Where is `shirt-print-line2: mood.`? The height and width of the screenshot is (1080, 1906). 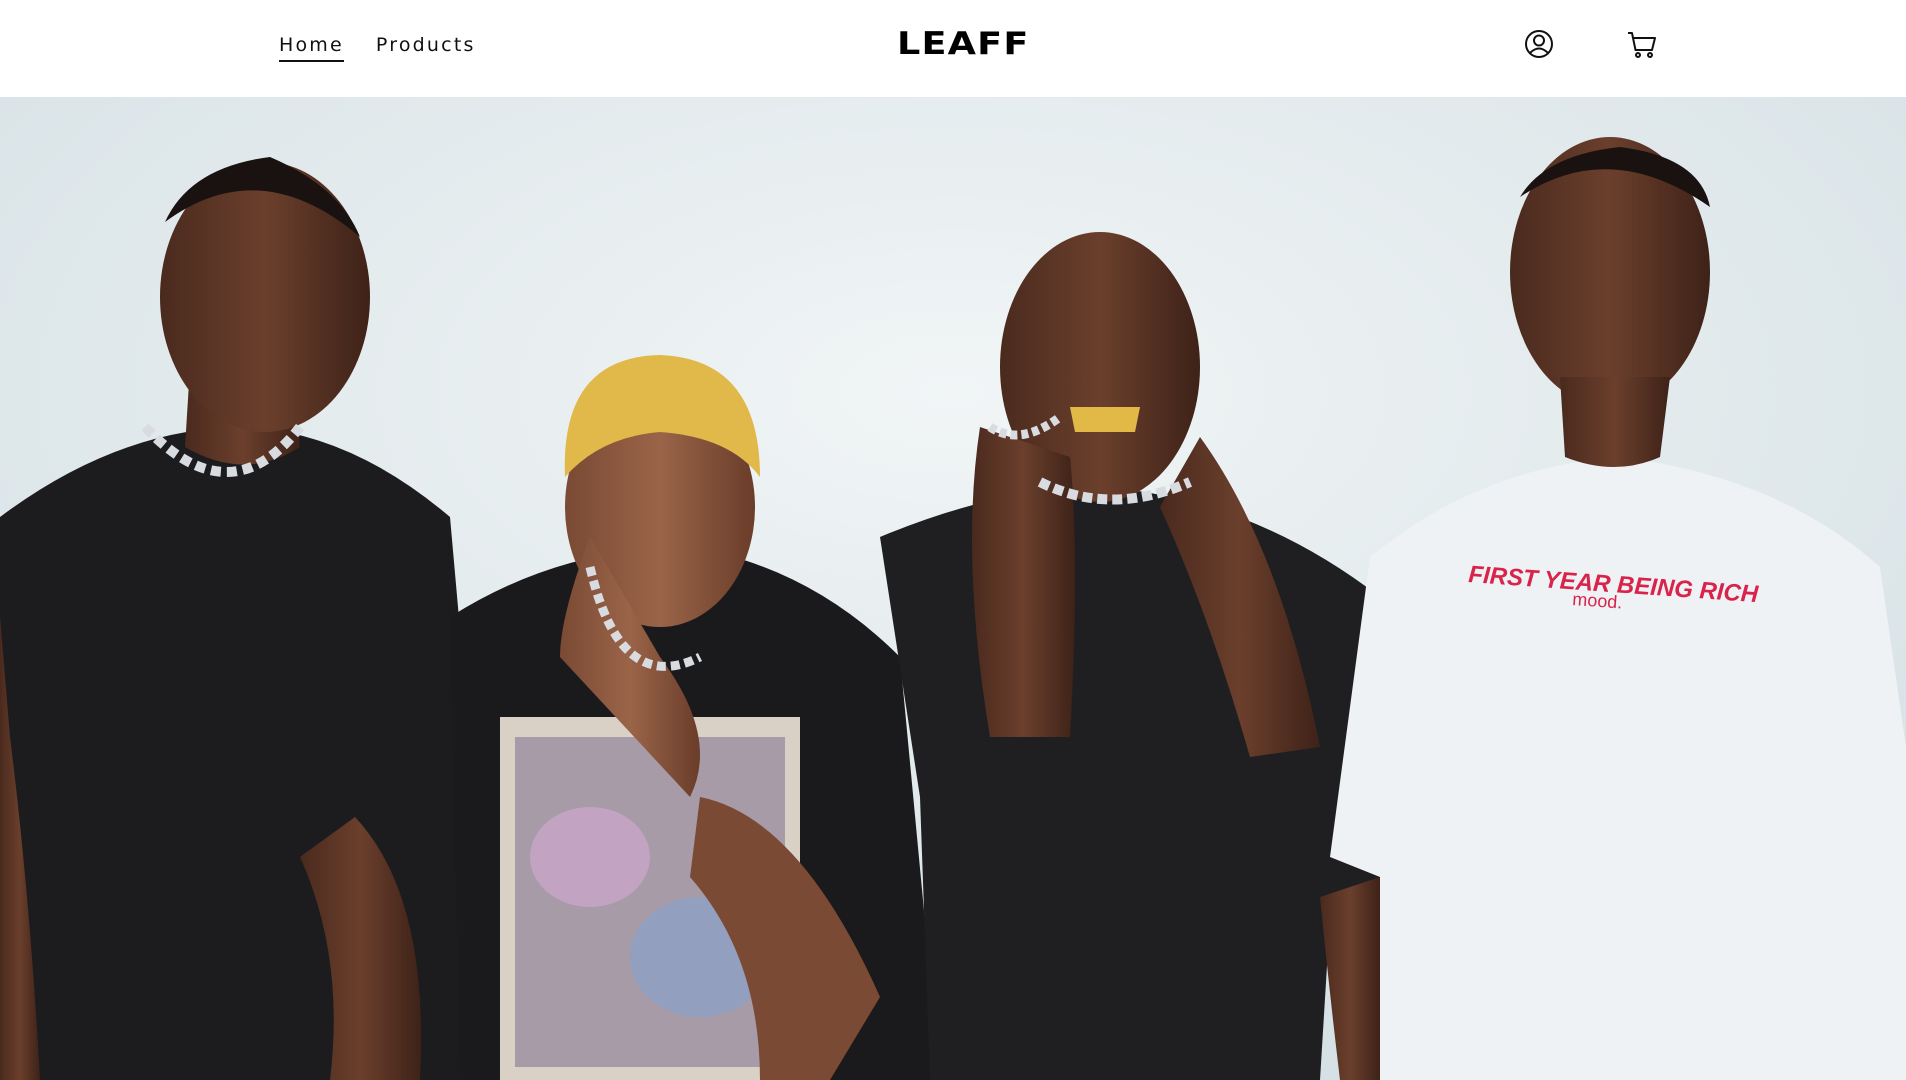 shirt-print-line2: mood. is located at coordinates (1597, 600).